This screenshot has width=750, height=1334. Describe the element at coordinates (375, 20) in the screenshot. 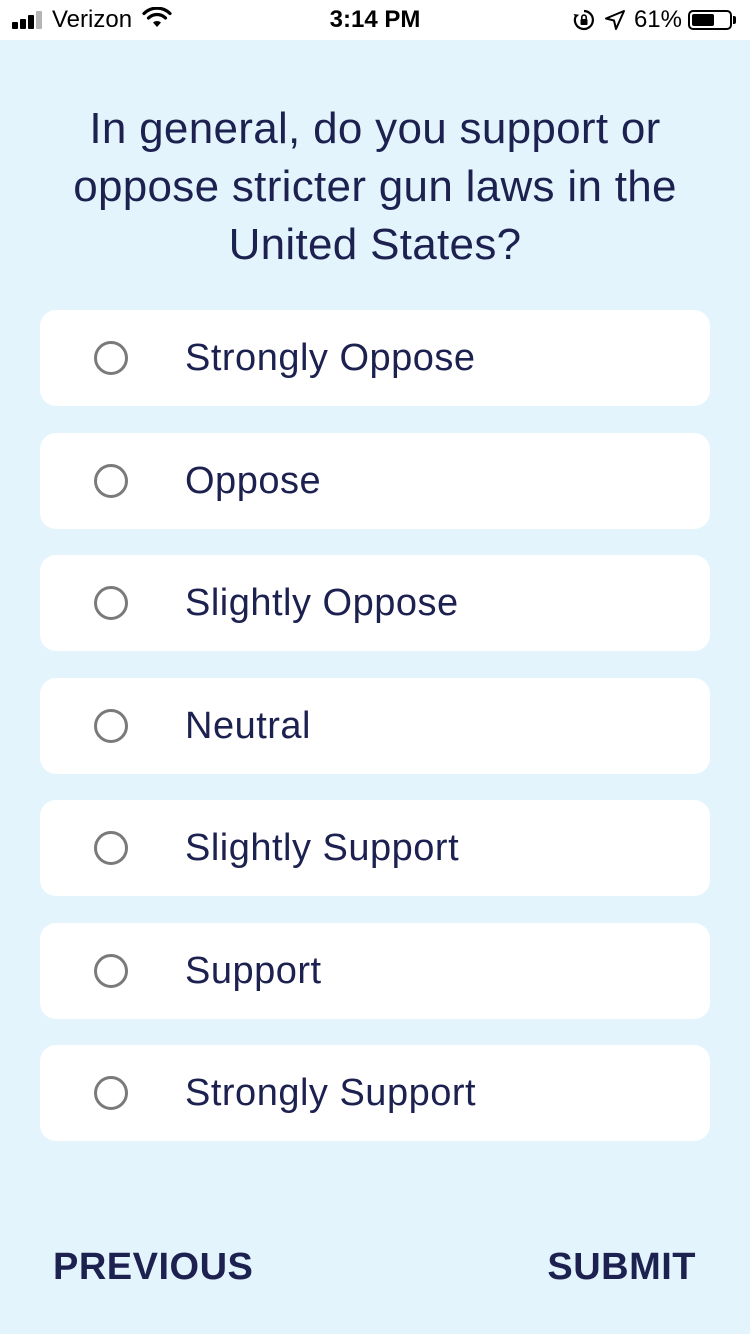

I see `status-bar: Verizon 3:14 PM 61%` at that location.